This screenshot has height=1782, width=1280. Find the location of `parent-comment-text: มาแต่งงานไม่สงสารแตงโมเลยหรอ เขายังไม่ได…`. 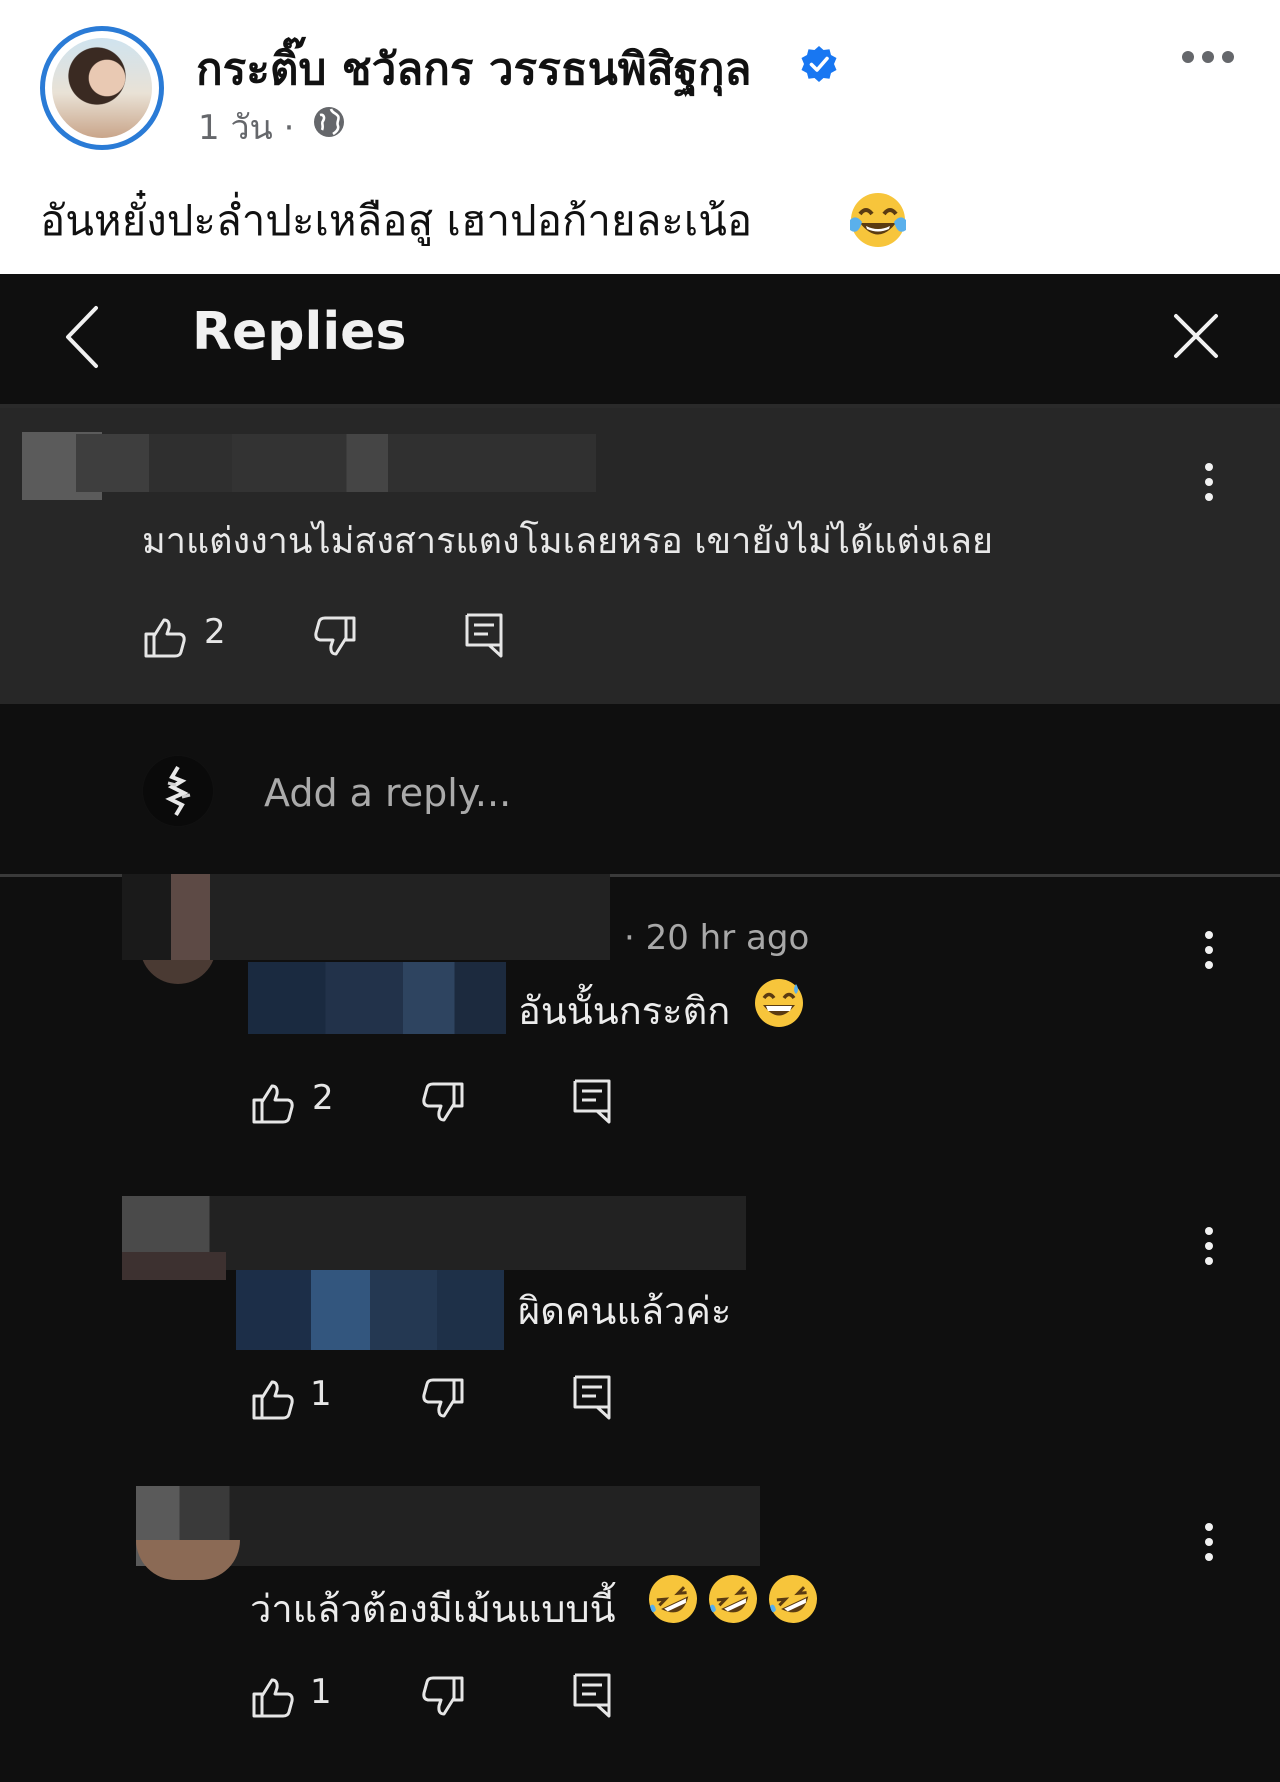

parent-comment-text: มาแต่งงานไม่สงสารแตงโมเลยหรอ เขายังไม่ได… is located at coordinates (567, 541).